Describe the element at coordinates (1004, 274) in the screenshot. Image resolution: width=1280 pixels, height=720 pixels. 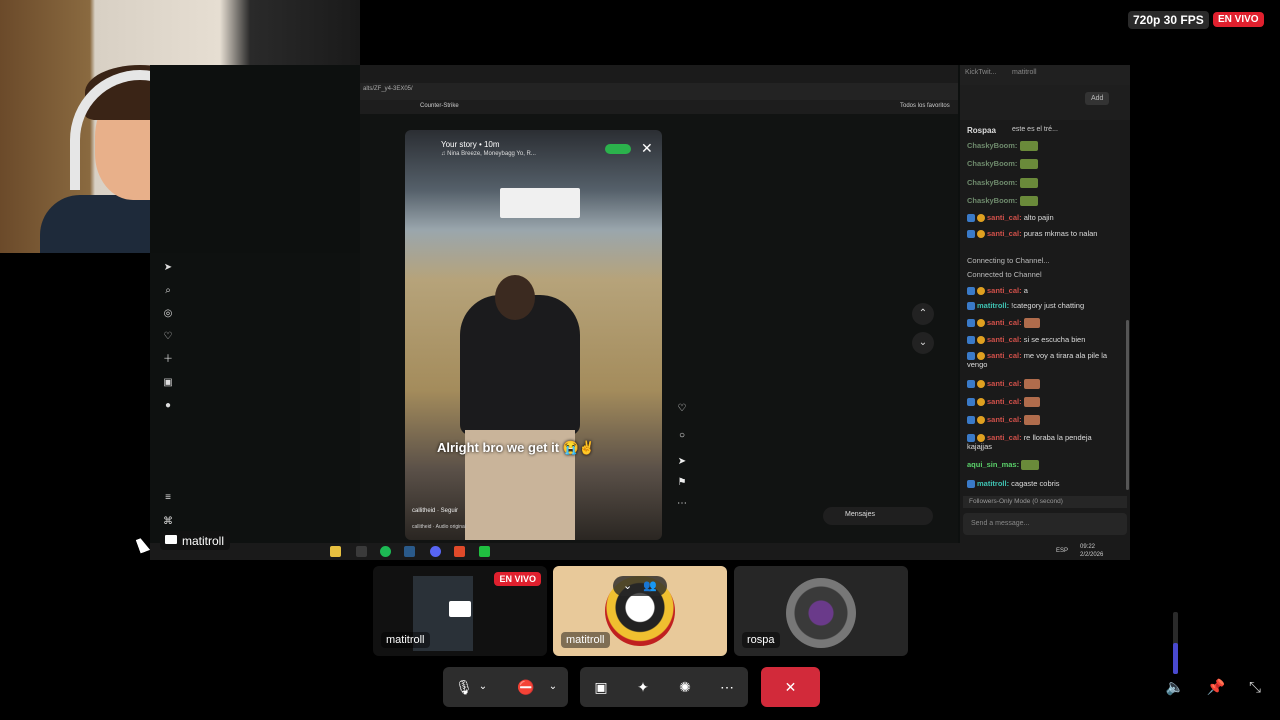
I see `chat-text: Connected to Channel` at that location.